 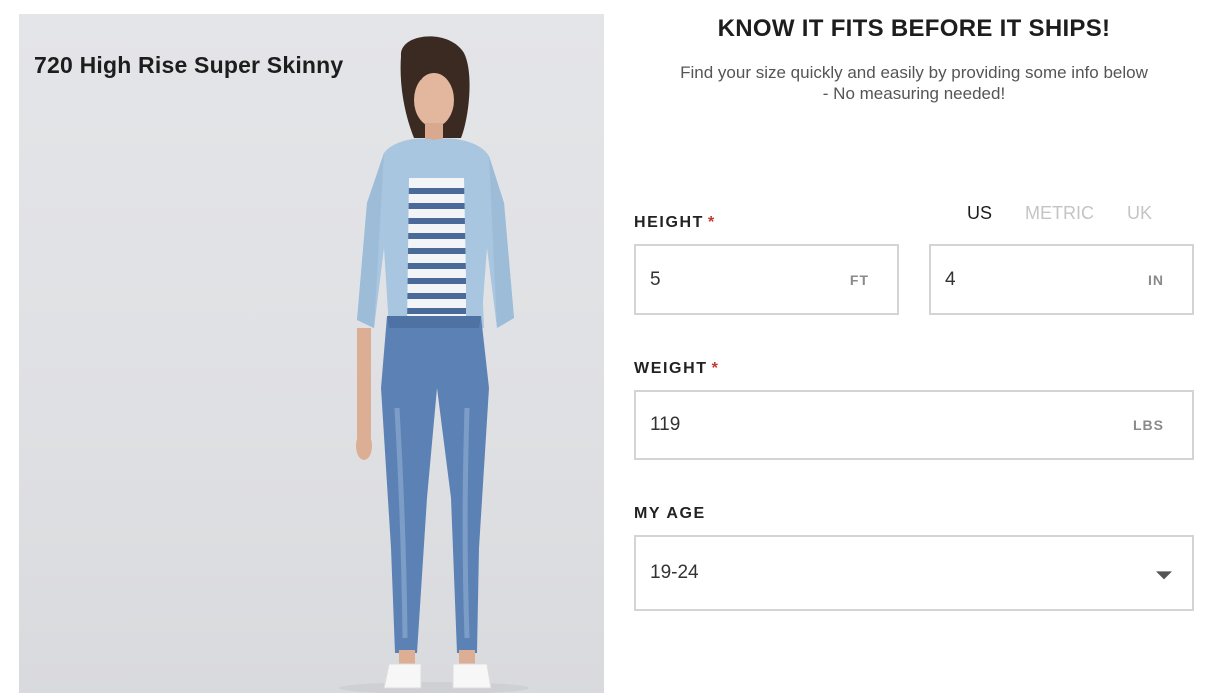 What do you see at coordinates (950, 279) in the screenshot?
I see `height-inches-value: 4` at bounding box center [950, 279].